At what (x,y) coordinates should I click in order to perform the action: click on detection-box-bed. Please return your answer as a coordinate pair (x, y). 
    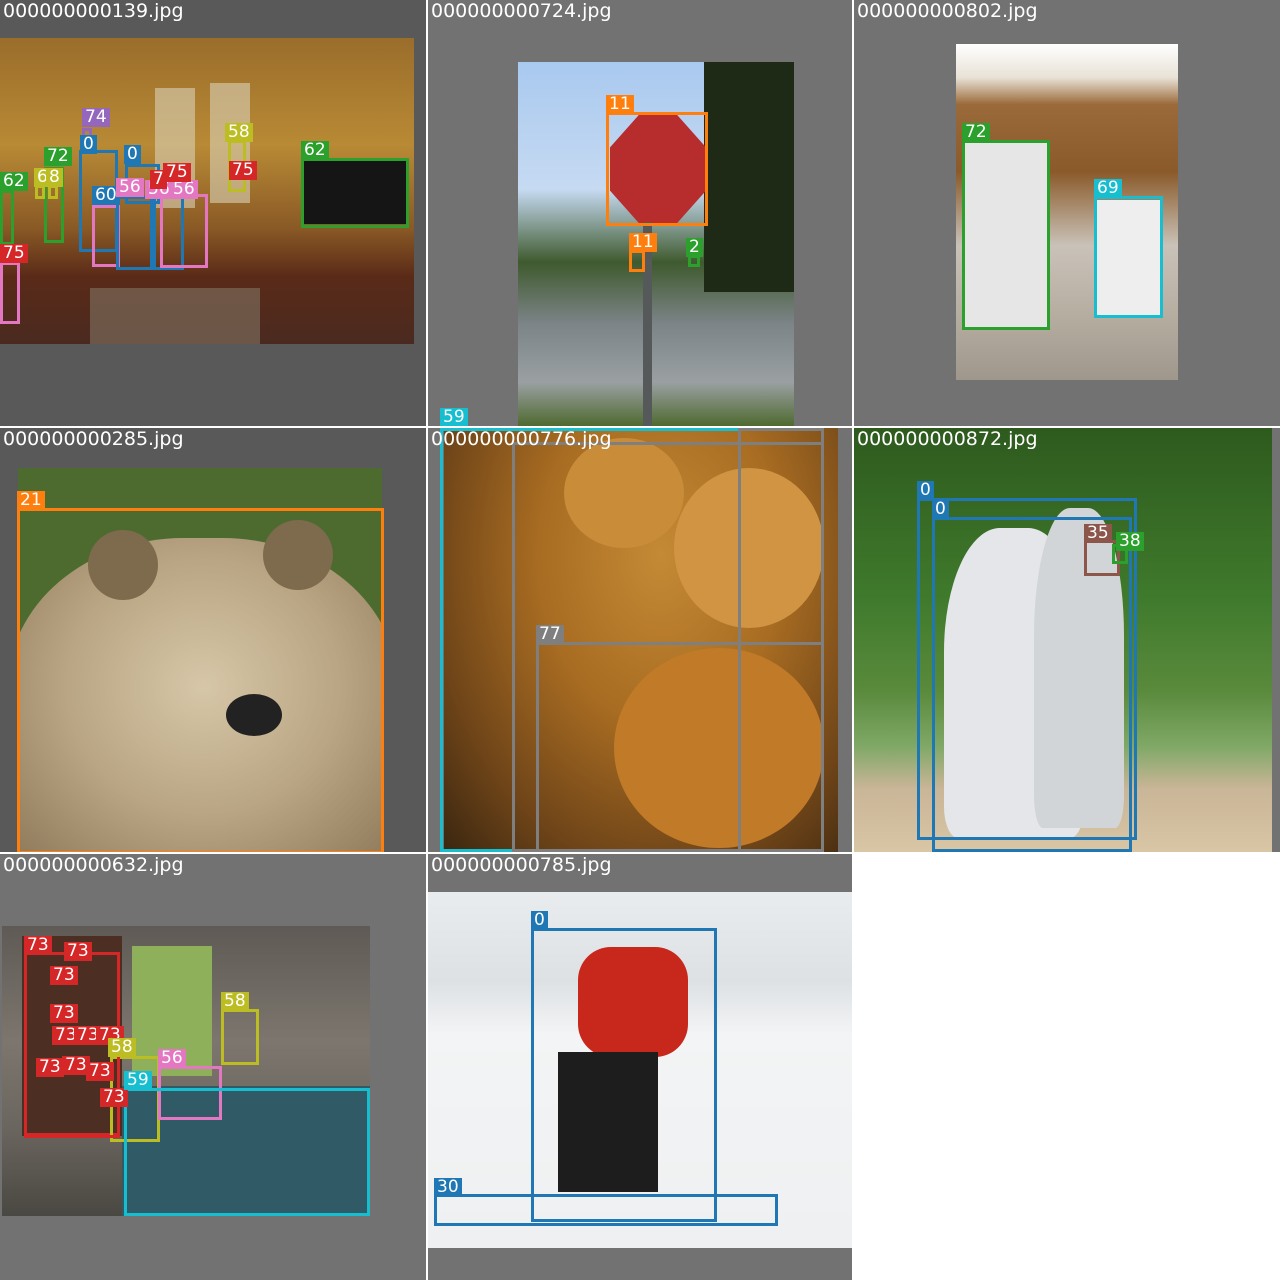
    Looking at the image, I should click on (247, 1152).